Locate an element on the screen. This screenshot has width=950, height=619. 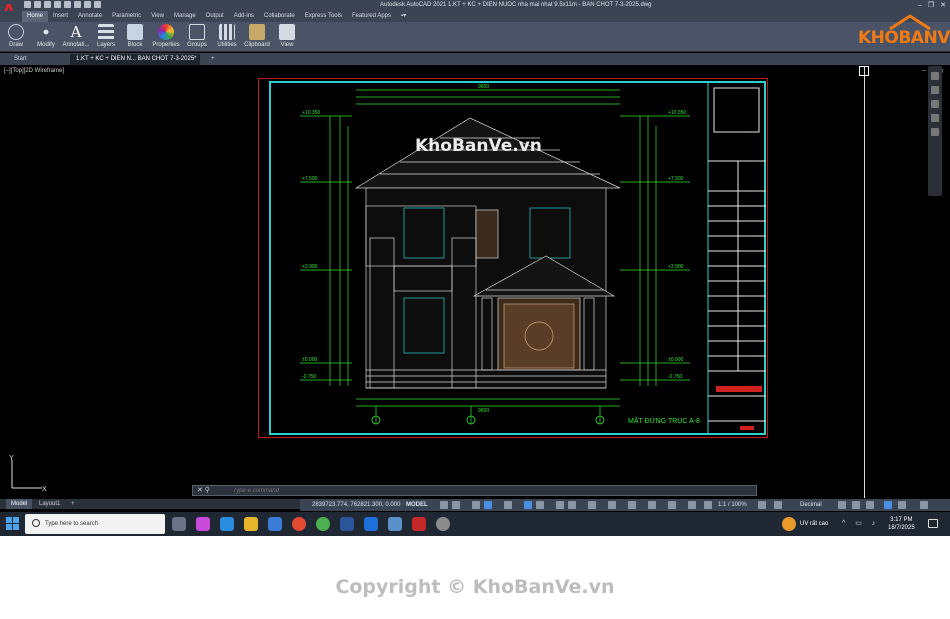
cursor-coordinates: 2839723.774, 762821.300, 0.000 is located at coordinates (356, 505).